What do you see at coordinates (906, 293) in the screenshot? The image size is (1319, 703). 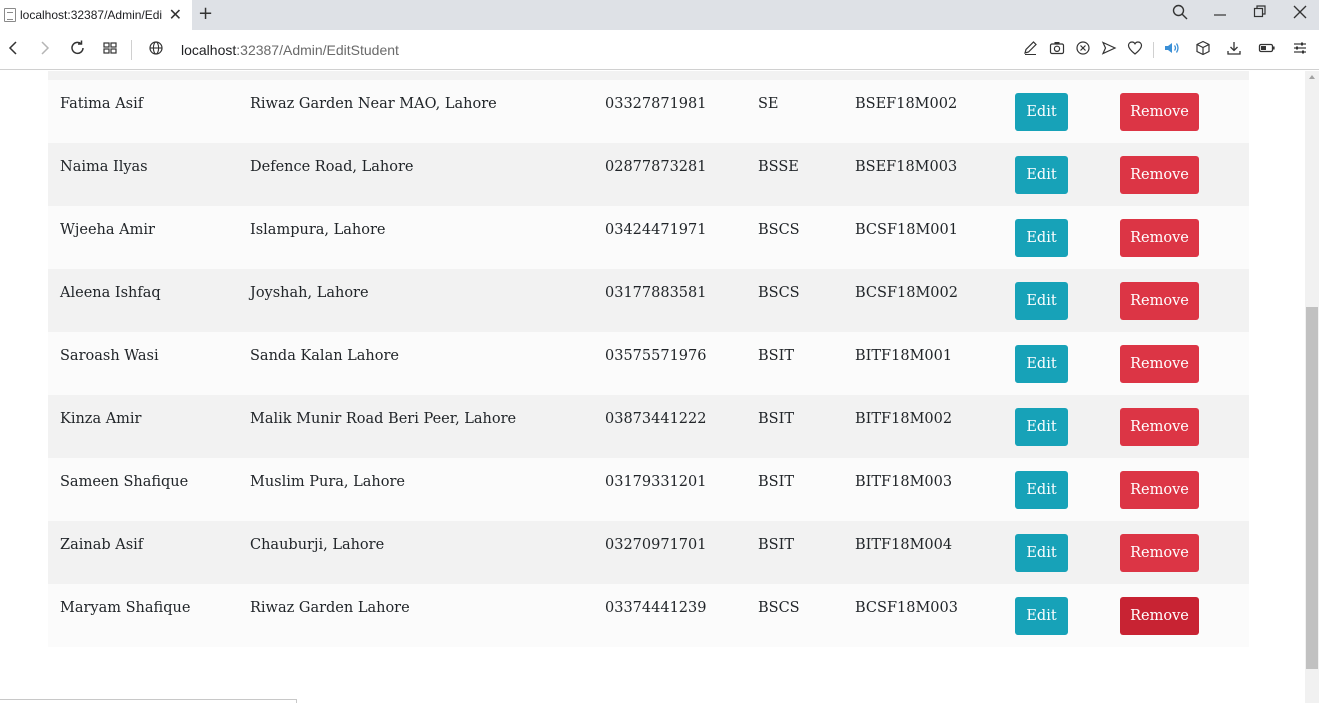 I see `student-roll-number: BCSF18M002` at bounding box center [906, 293].